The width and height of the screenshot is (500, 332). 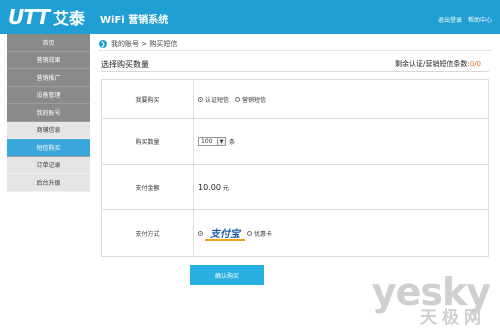 What do you see at coordinates (209, 187) in the screenshot?
I see `amount-value: 10.00` at bounding box center [209, 187].